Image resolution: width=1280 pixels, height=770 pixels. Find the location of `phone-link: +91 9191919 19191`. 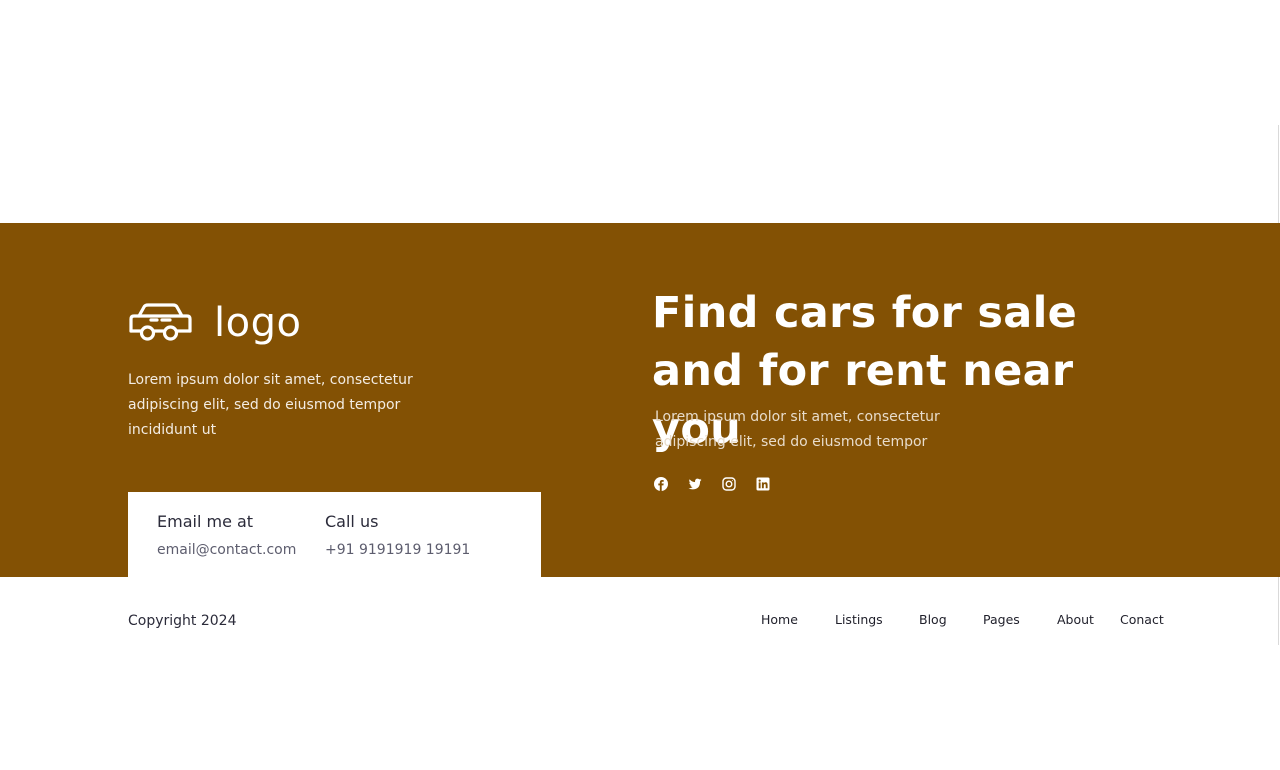

phone-link: +91 9191919 19191 is located at coordinates (397, 550).